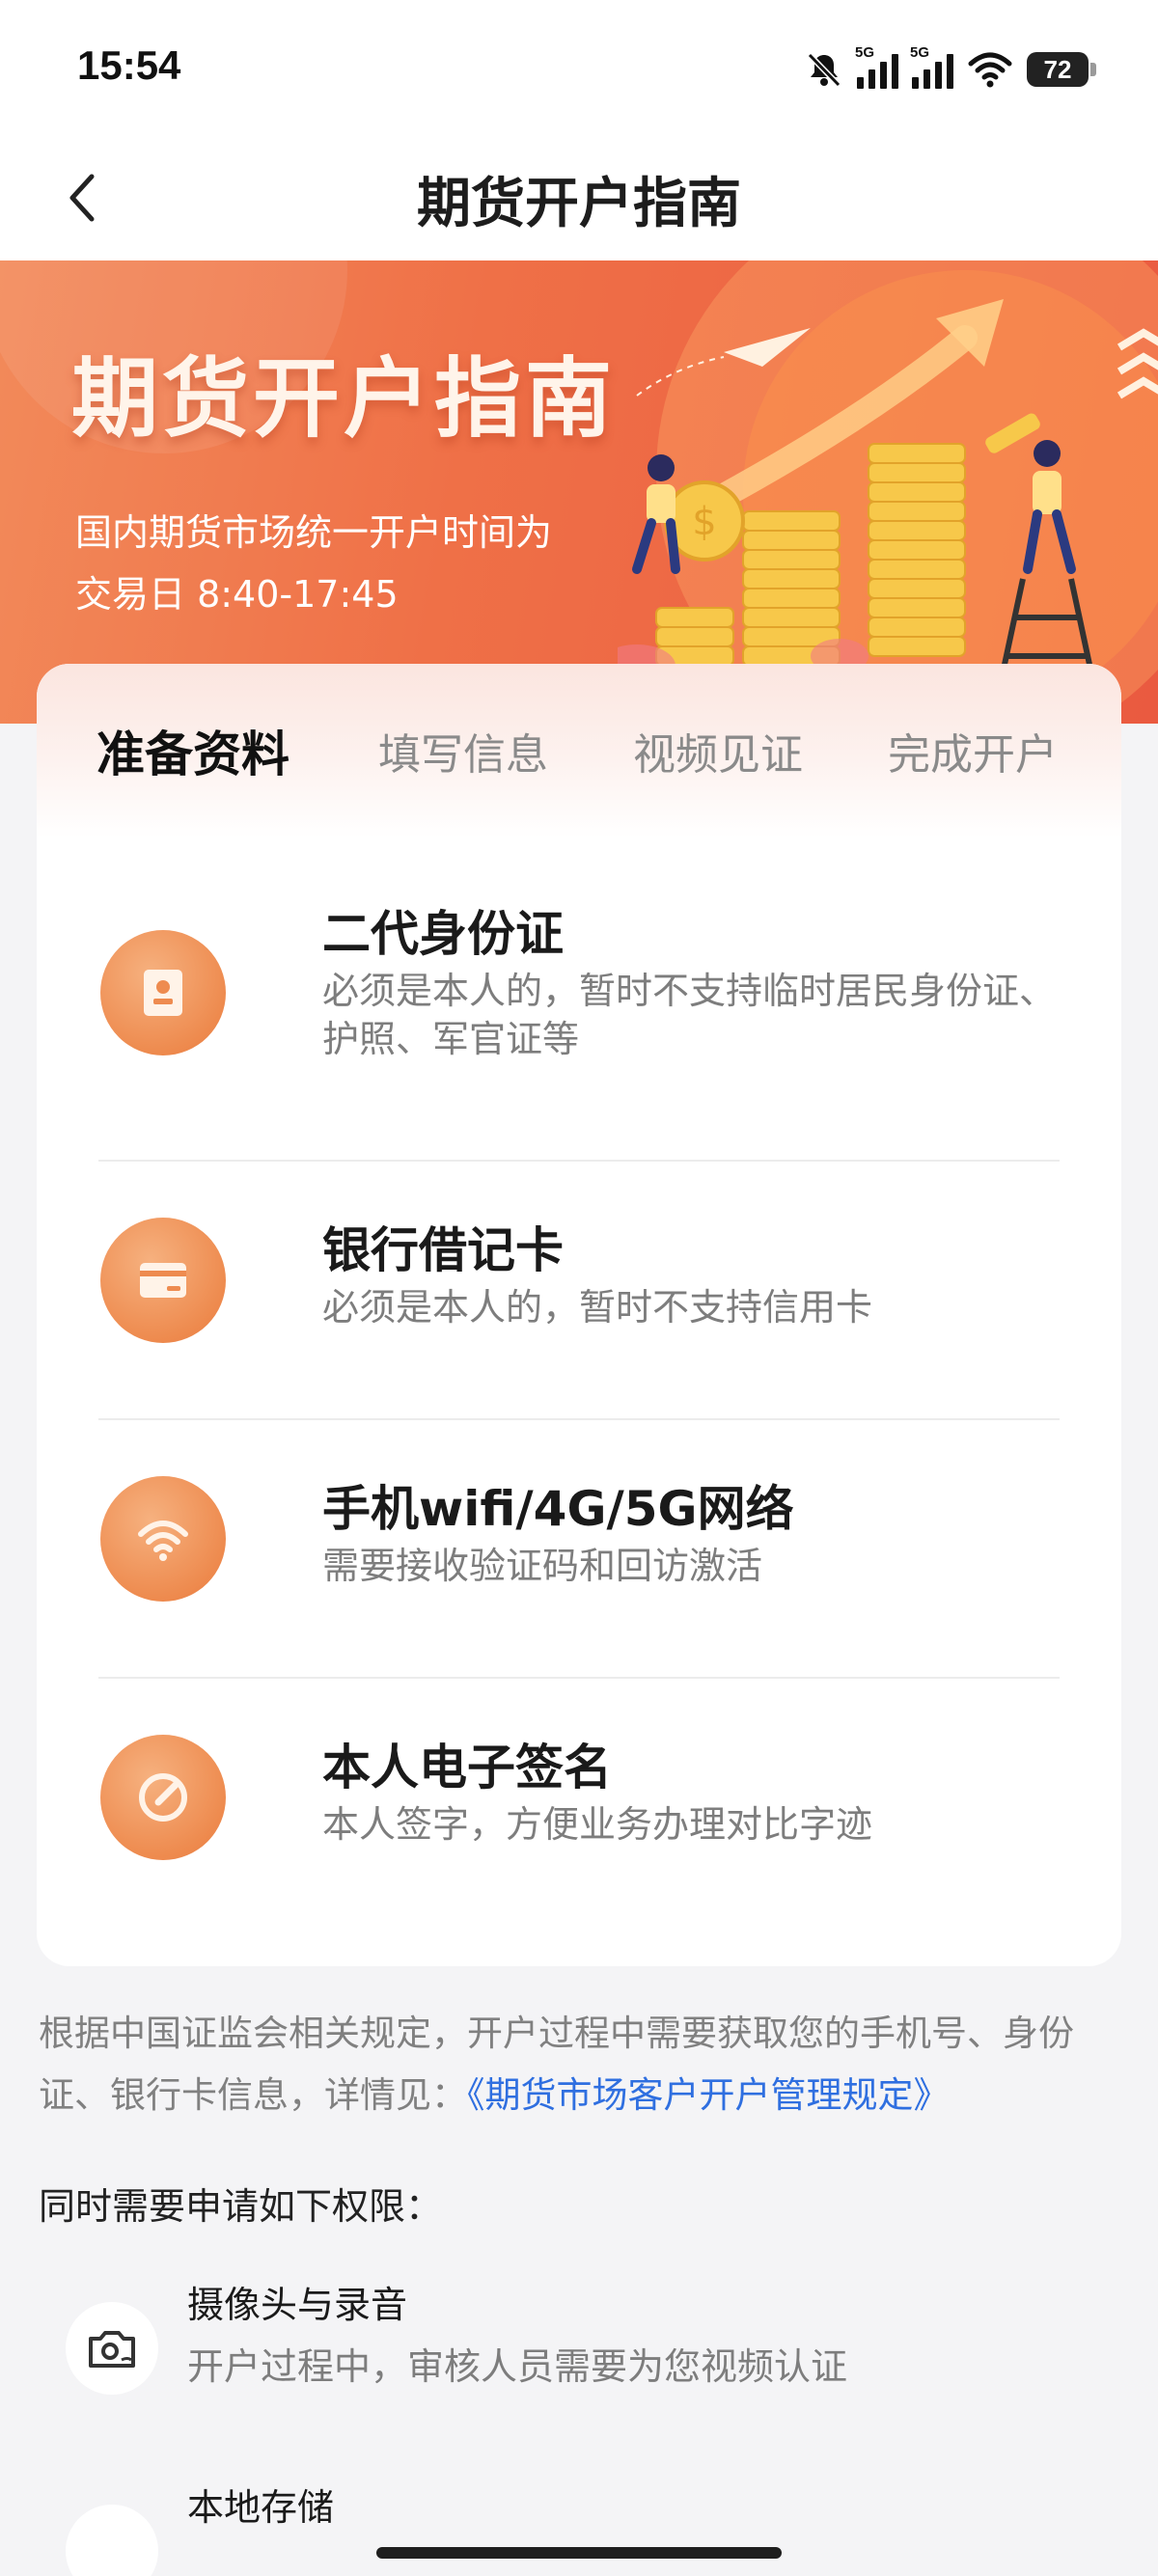 Image resolution: width=1158 pixels, height=2576 pixels. I want to click on nav-header: 期货开户指南, so click(579, 197).